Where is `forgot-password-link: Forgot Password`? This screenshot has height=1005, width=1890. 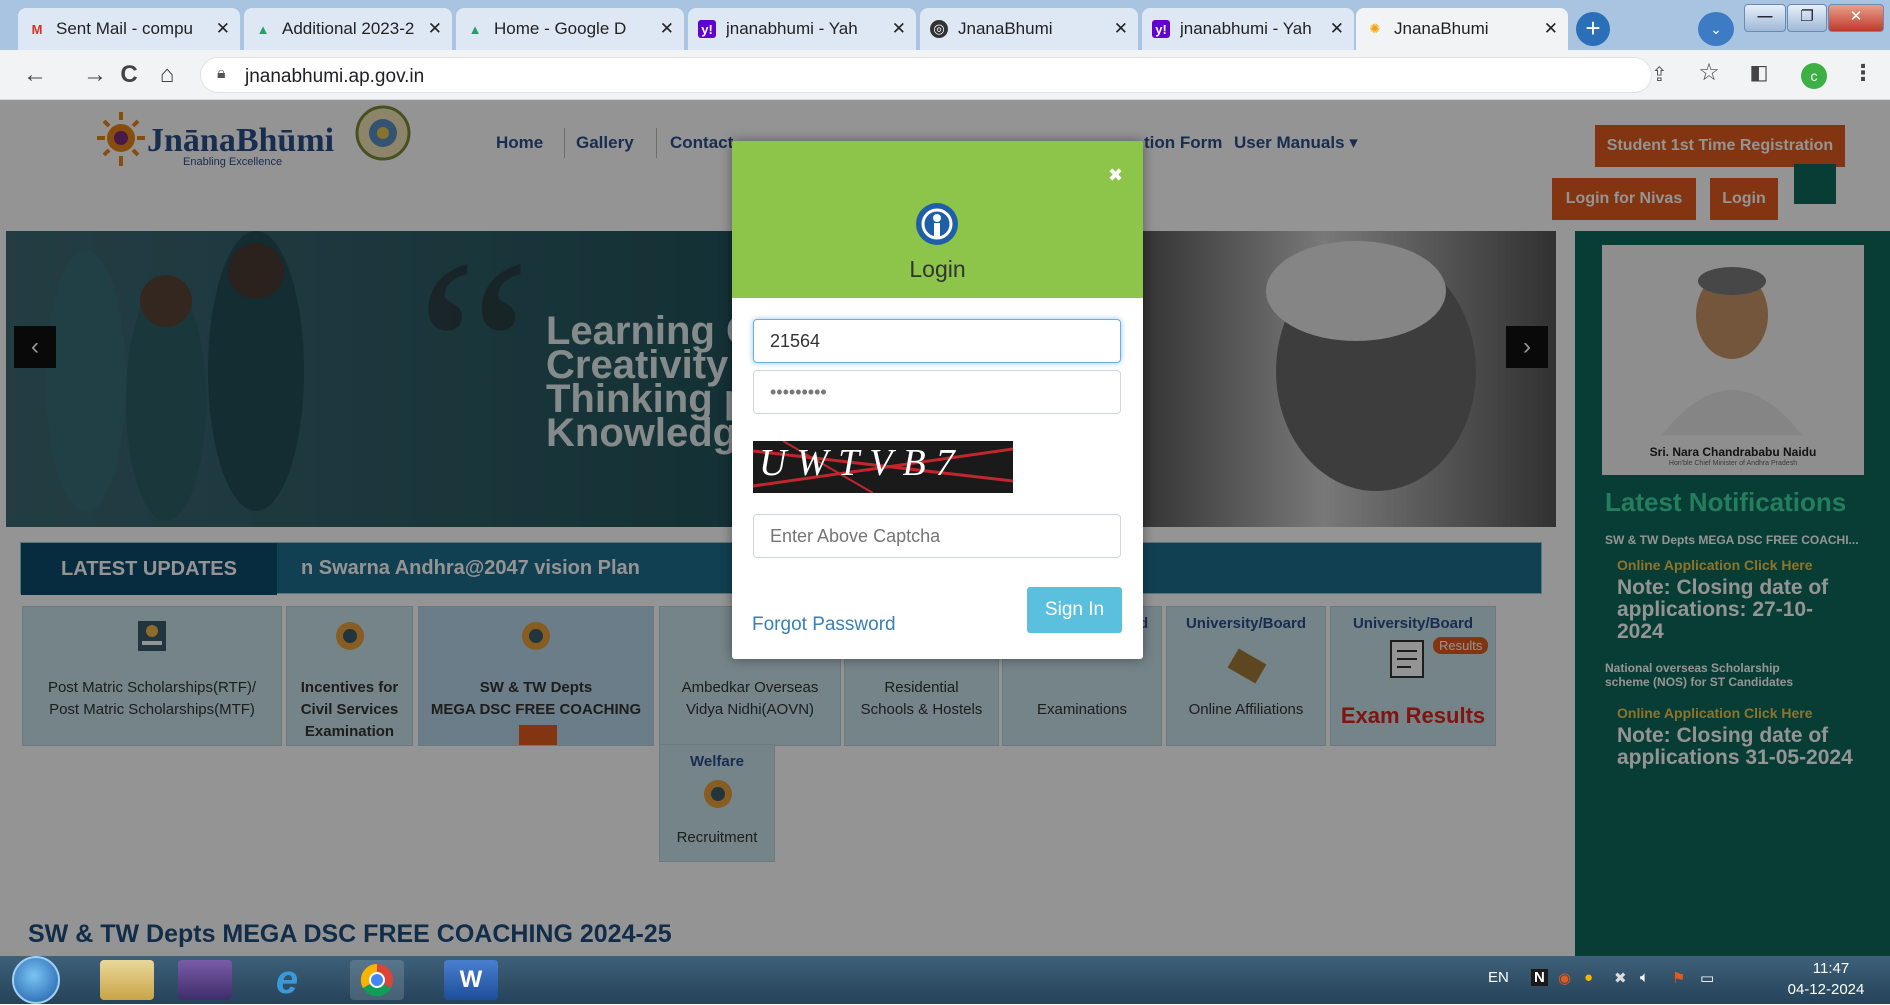
forgot-password-link: Forgot Password is located at coordinates (824, 625).